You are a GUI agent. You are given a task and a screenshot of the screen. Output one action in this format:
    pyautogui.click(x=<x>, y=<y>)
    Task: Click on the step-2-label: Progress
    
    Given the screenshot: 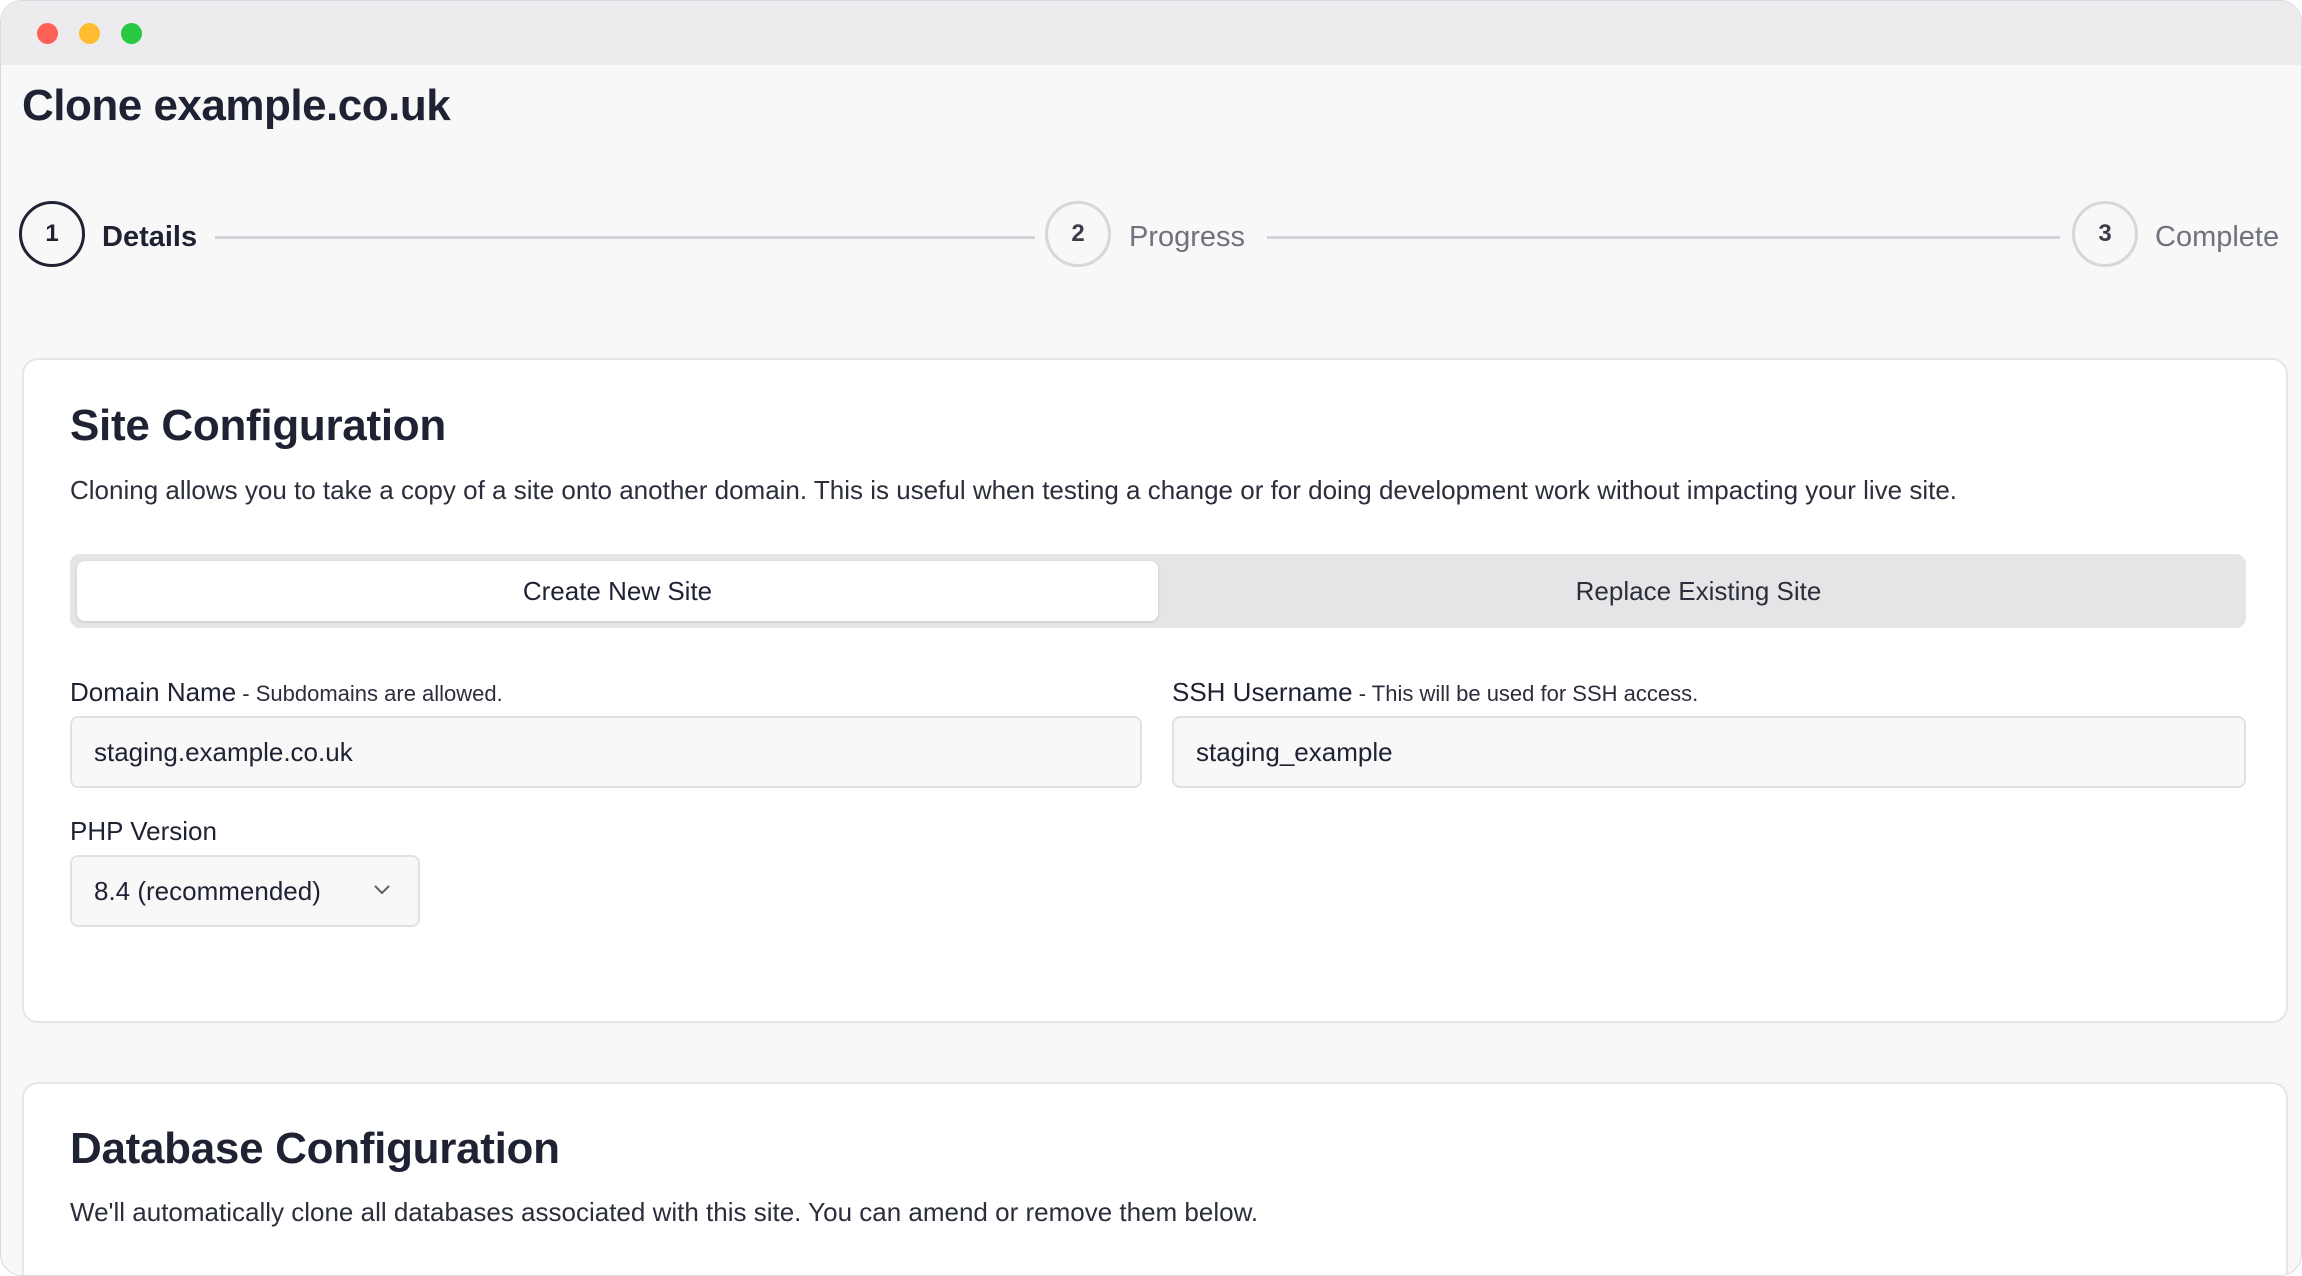 What is the action you would take?
    pyautogui.click(x=1187, y=237)
    